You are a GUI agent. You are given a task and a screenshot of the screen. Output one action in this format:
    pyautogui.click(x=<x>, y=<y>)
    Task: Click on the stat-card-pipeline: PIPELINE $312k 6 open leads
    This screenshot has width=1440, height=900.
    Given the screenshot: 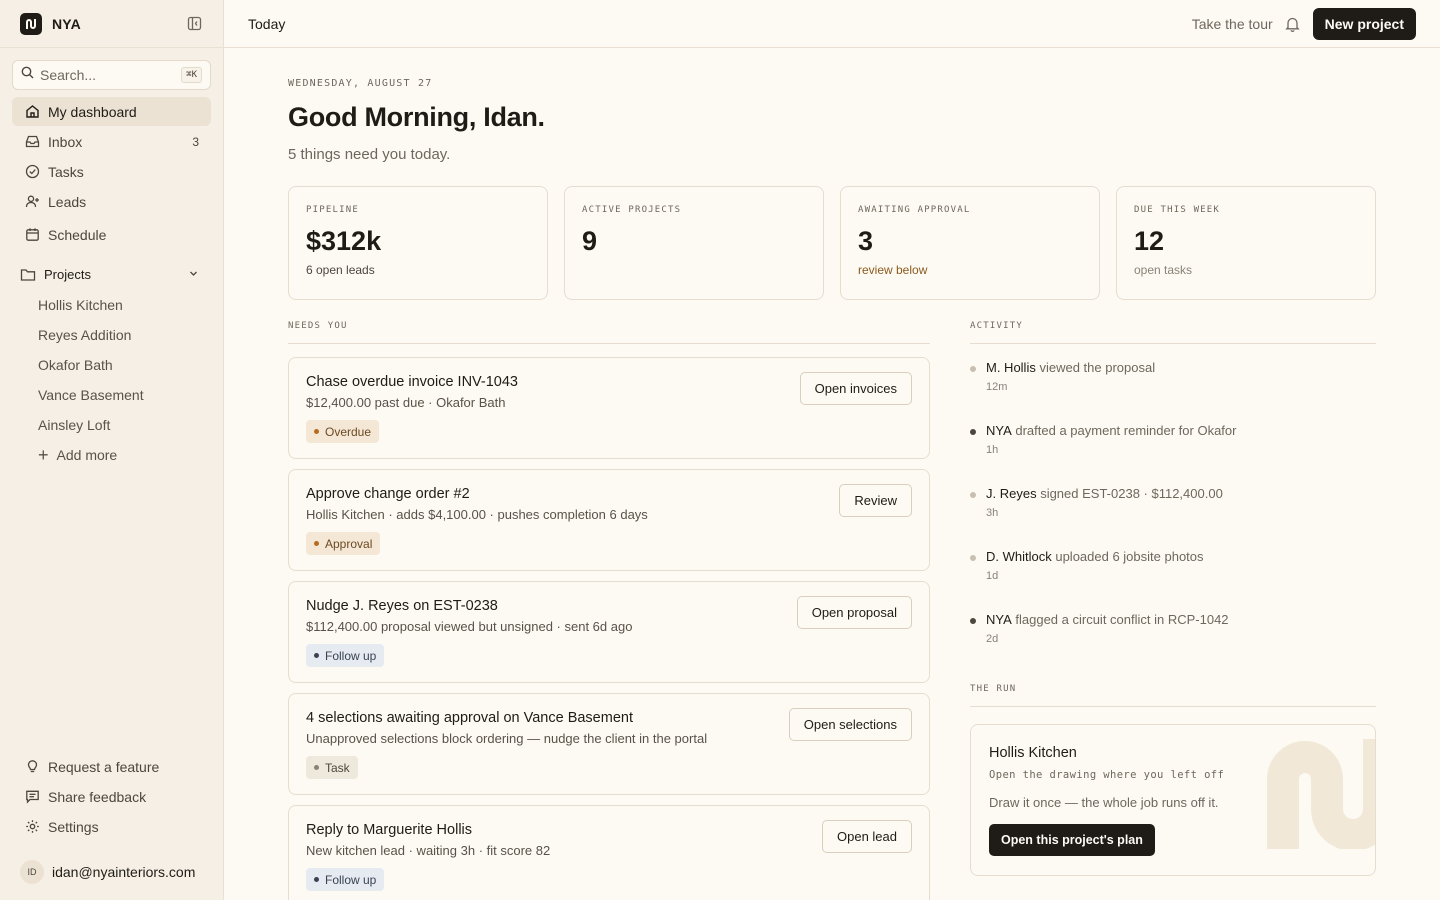 What is the action you would take?
    pyautogui.click(x=418, y=243)
    